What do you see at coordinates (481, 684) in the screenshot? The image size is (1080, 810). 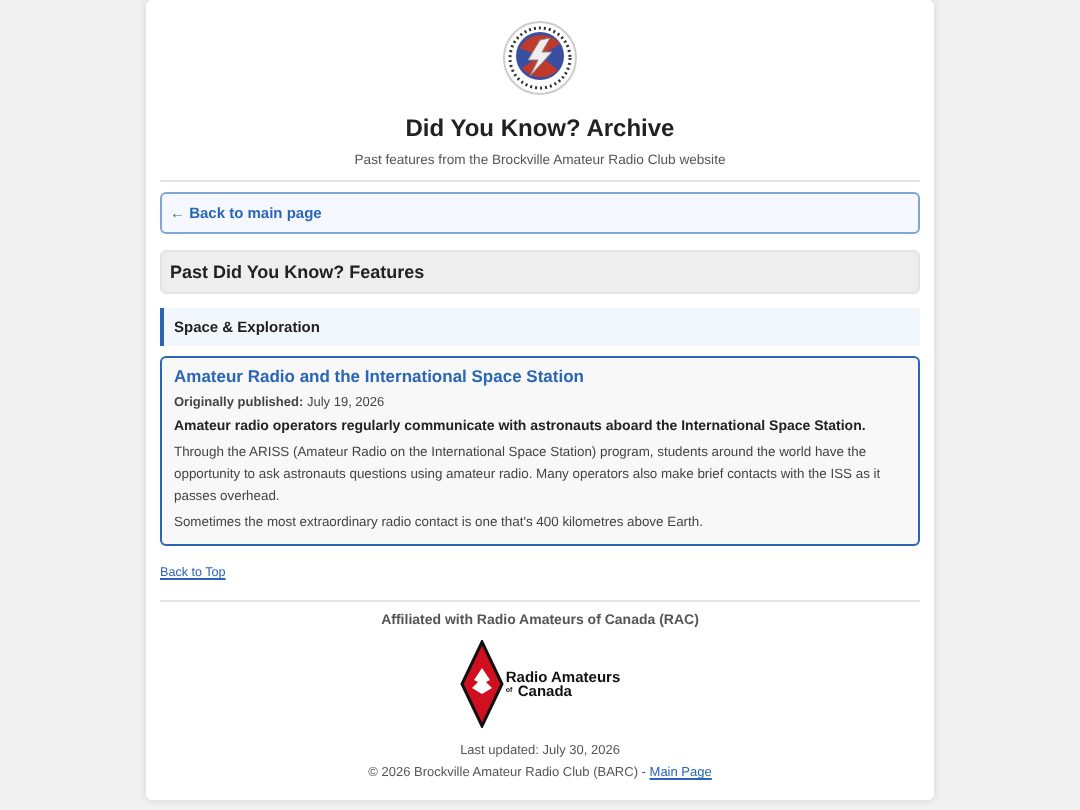 I see `diamond-logo-icon` at bounding box center [481, 684].